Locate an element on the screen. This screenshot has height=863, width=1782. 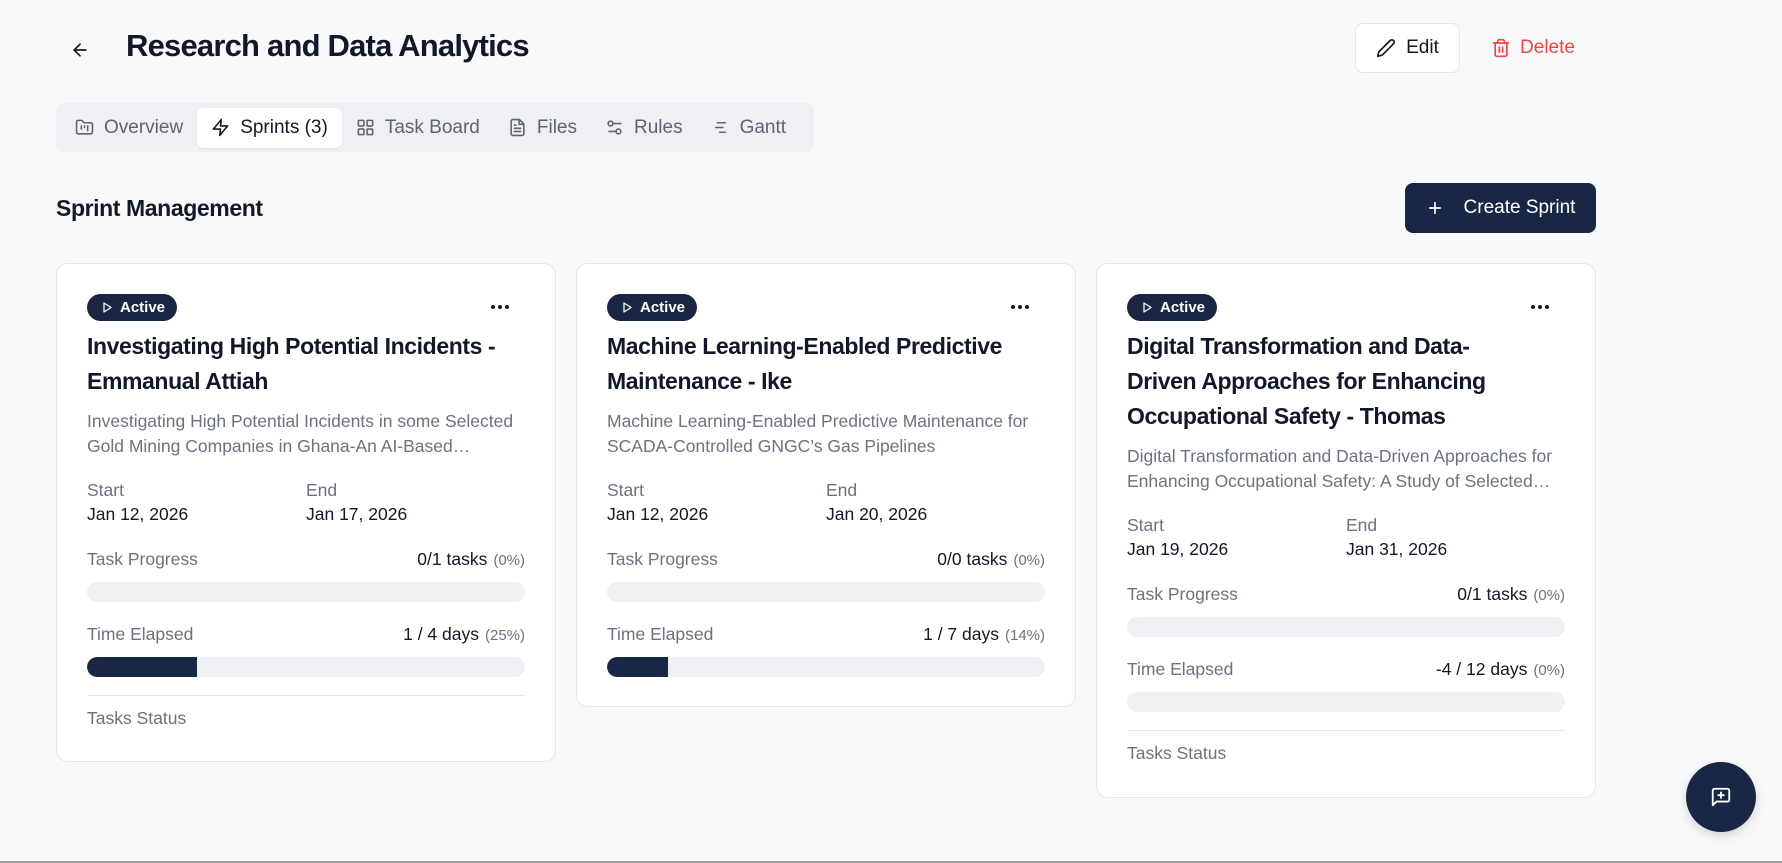
tab-sprints: Sprints (3) is located at coordinates (269, 127).